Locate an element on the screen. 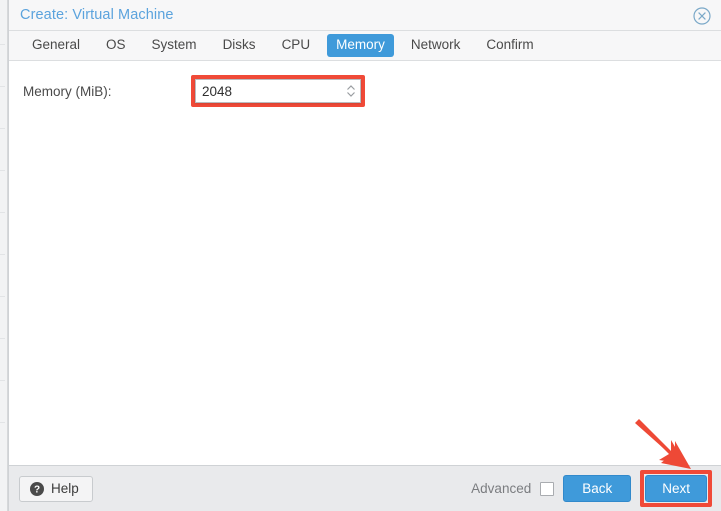  memory-input-wrapper is located at coordinates (278, 91).